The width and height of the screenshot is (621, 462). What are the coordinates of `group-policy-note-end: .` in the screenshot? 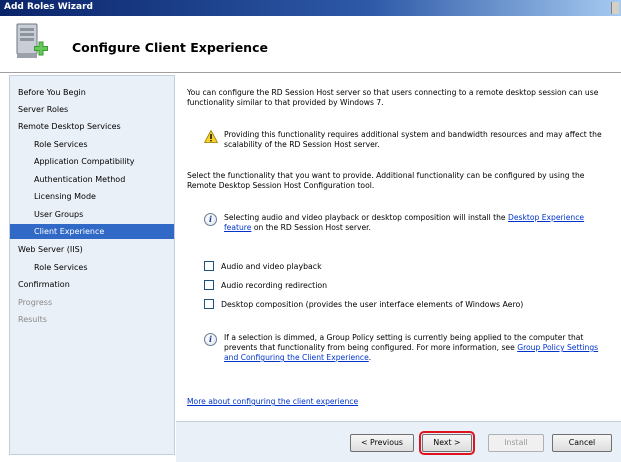 It's located at (370, 357).